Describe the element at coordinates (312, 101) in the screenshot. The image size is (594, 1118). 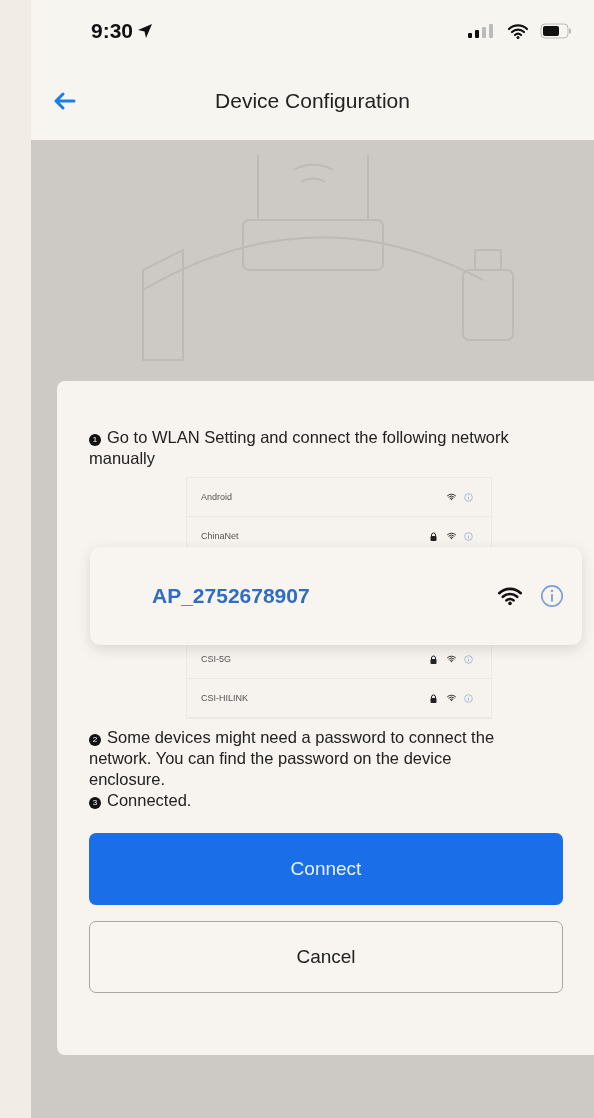
I see `nav-title: Device Configuration` at that location.